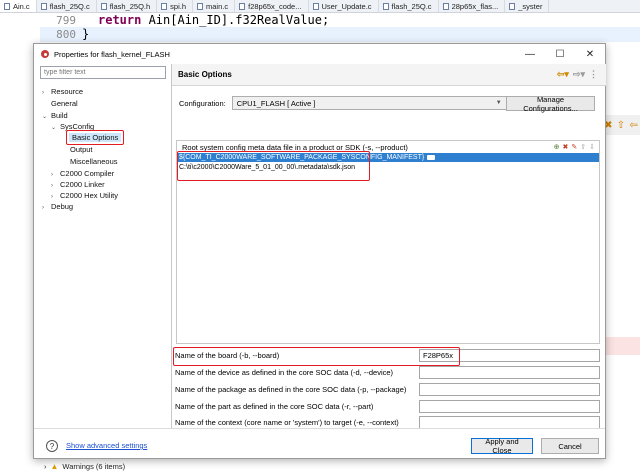 The width and height of the screenshot is (640, 475). What do you see at coordinates (574, 147) in the screenshot?
I see `edit-icon: ✎` at bounding box center [574, 147].